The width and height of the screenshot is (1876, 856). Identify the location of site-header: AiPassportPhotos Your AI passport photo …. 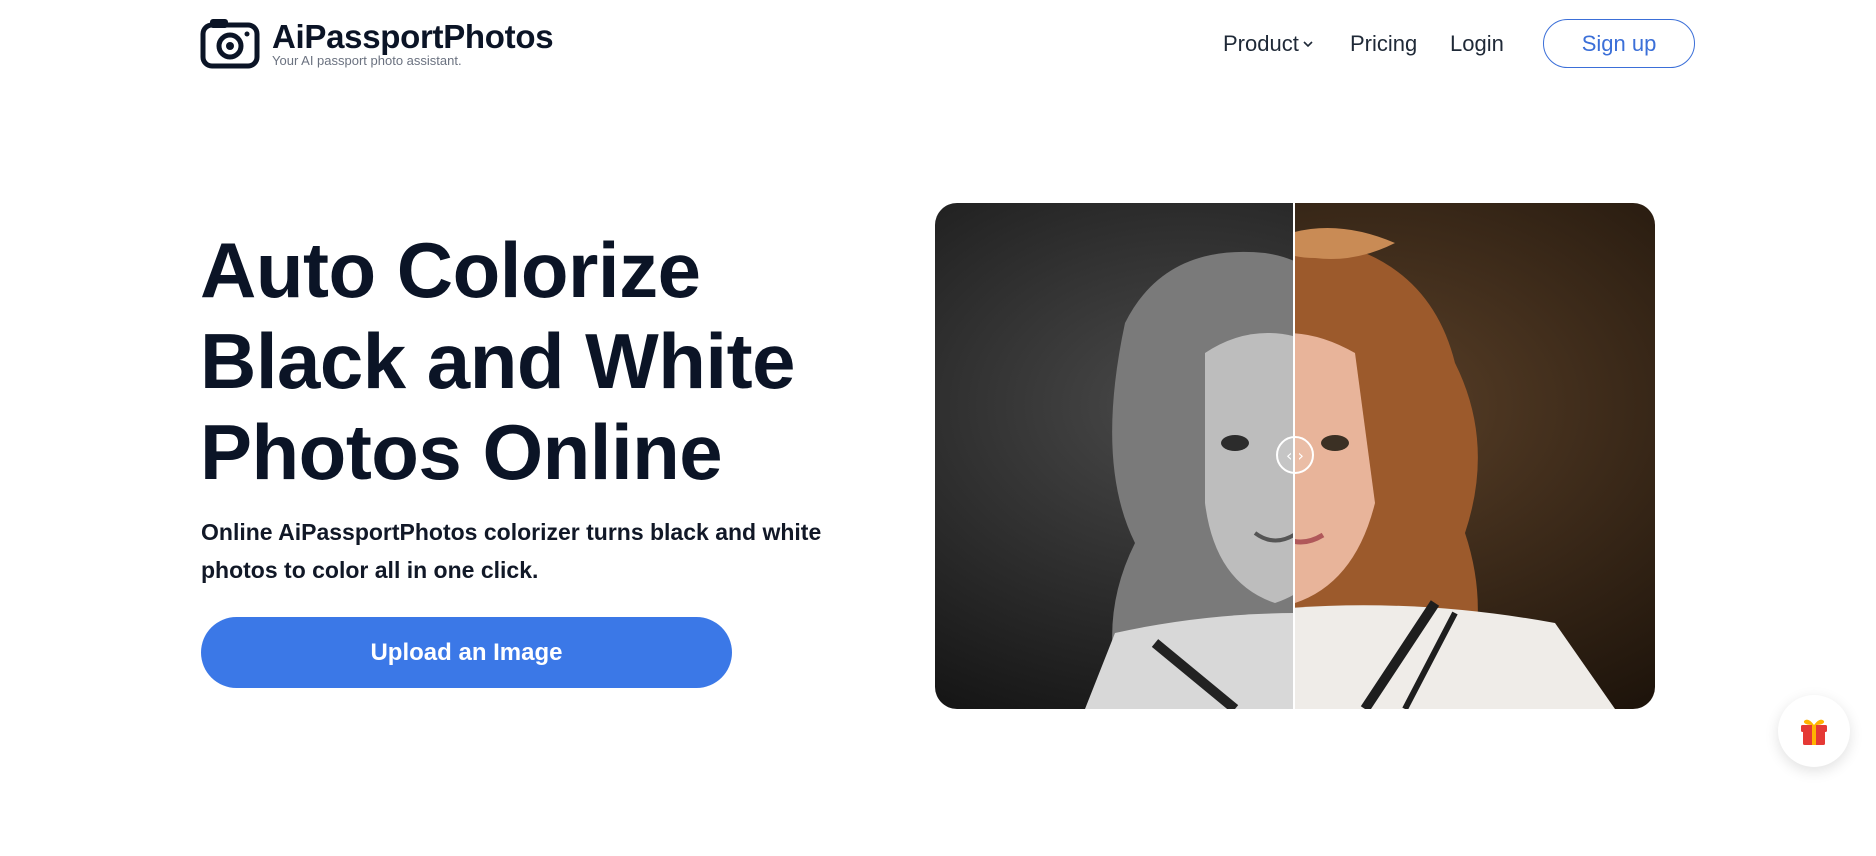
(938, 43).